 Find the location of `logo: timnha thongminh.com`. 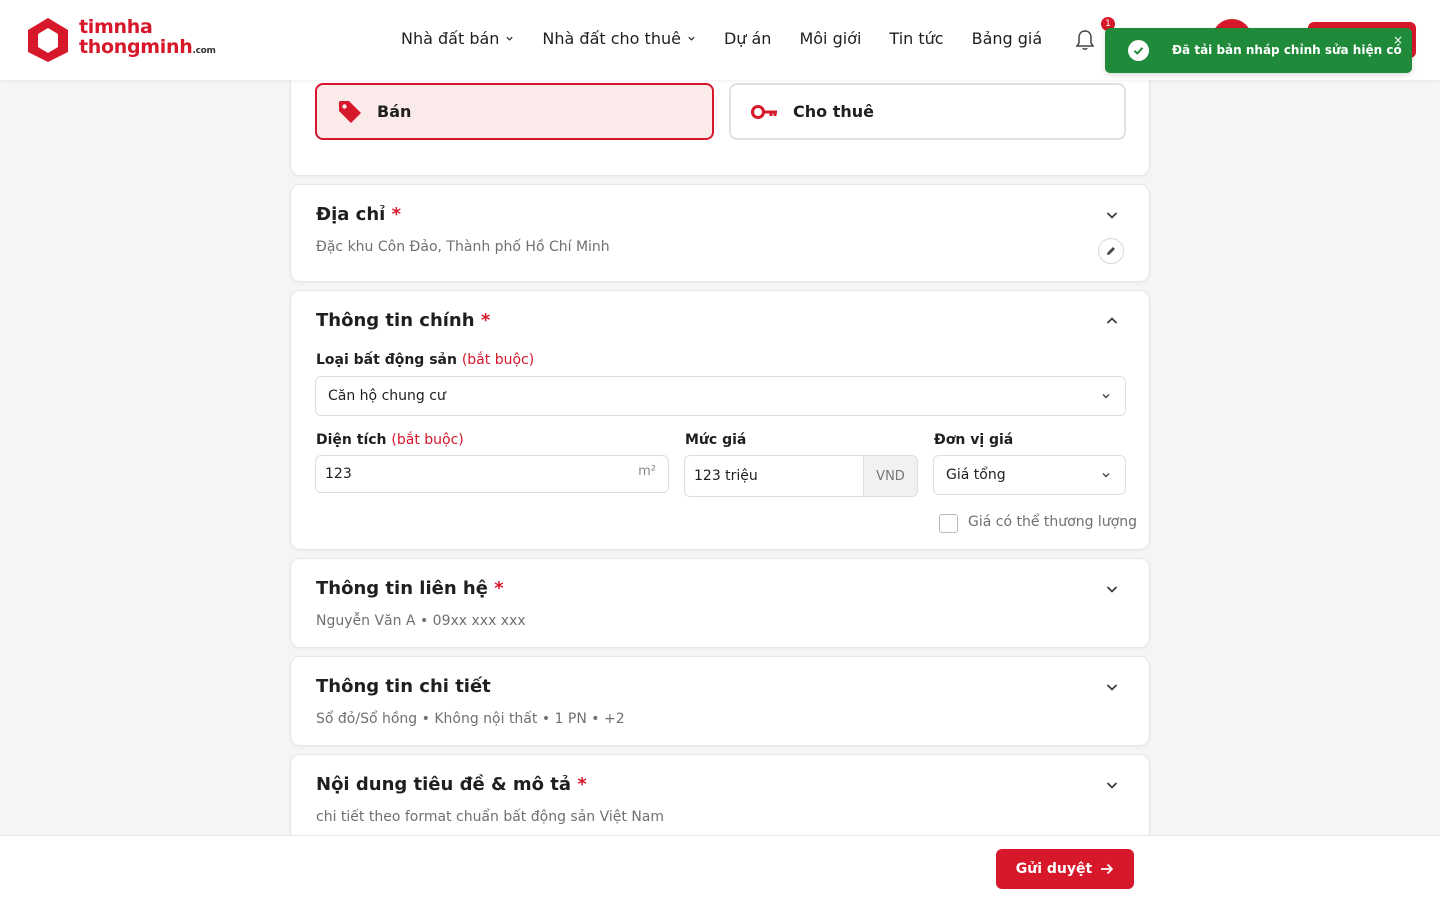

logo: timnha thongminh.com is located at coordinates (120, 39).